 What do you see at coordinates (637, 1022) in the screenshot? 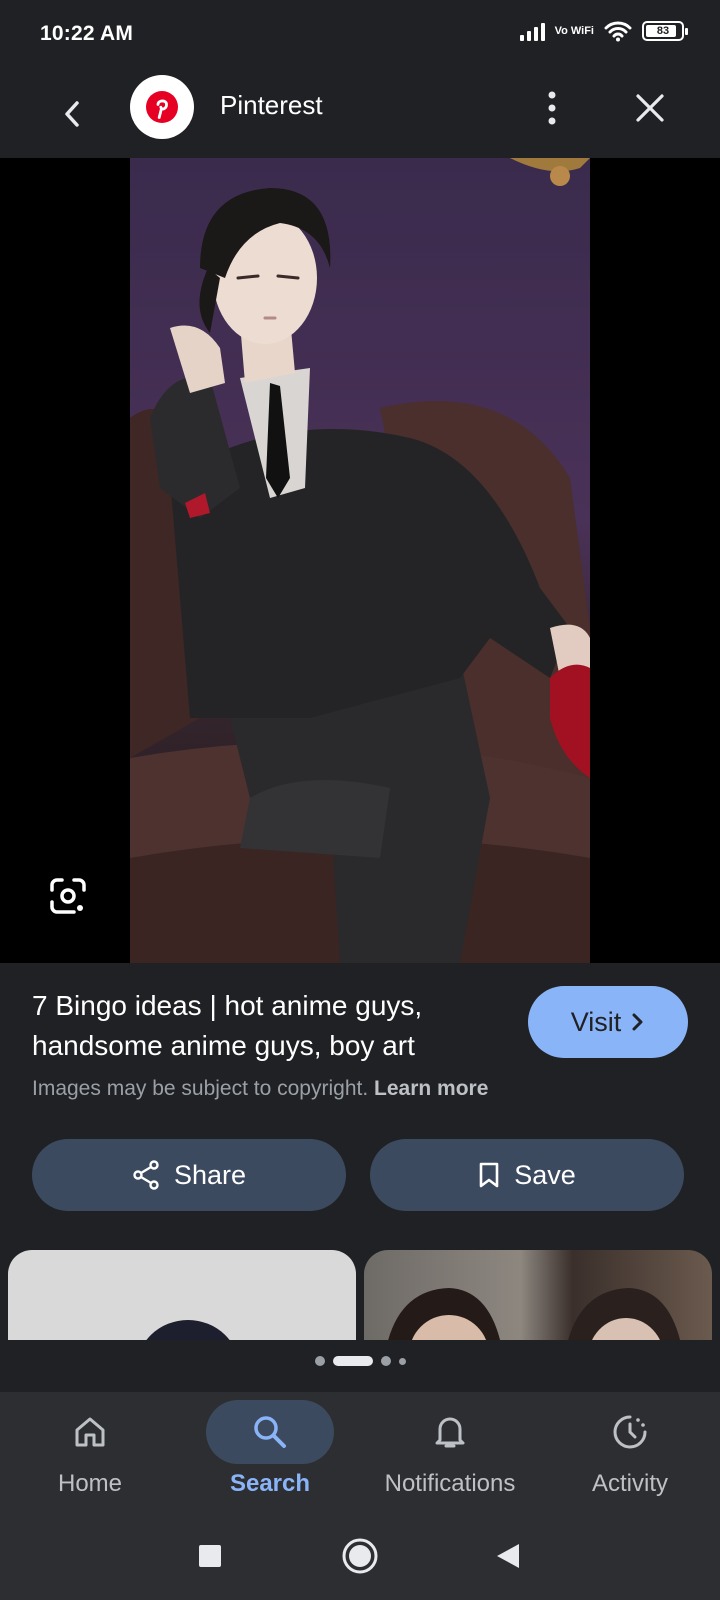
I see `chevron-right-icon` at bounding box center [637, 1022].